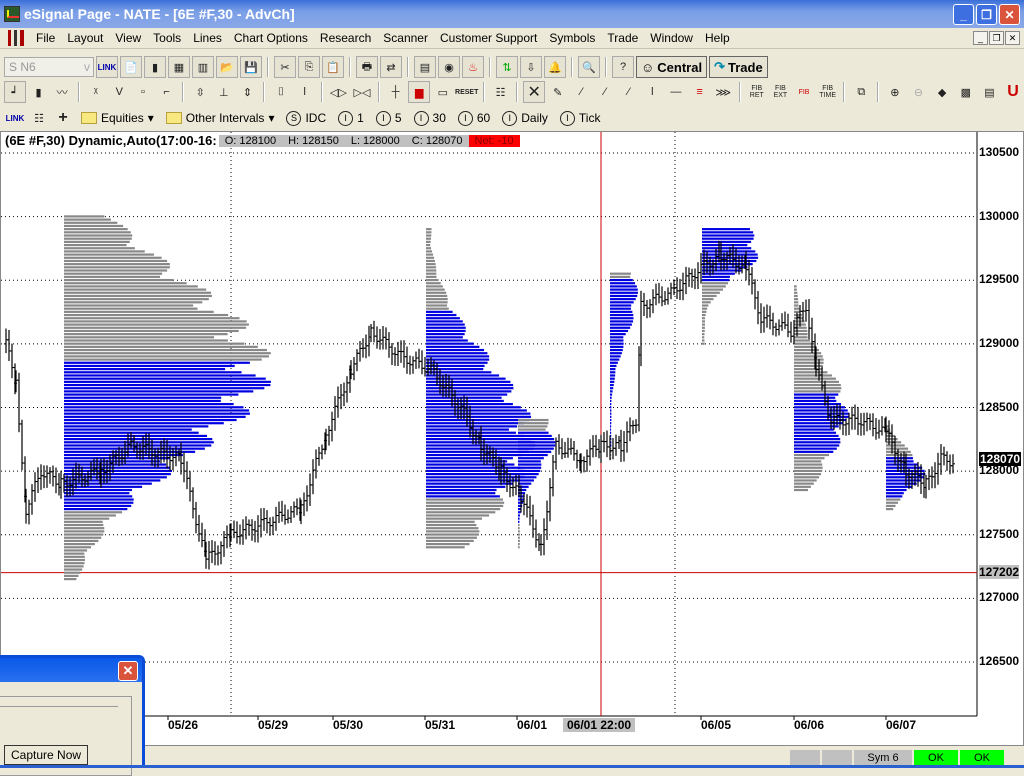  What do you see at coordinates (525, 118) in the screenshot?
I see `interval-daily-button: I Daily` at bounding box center [525, 118].